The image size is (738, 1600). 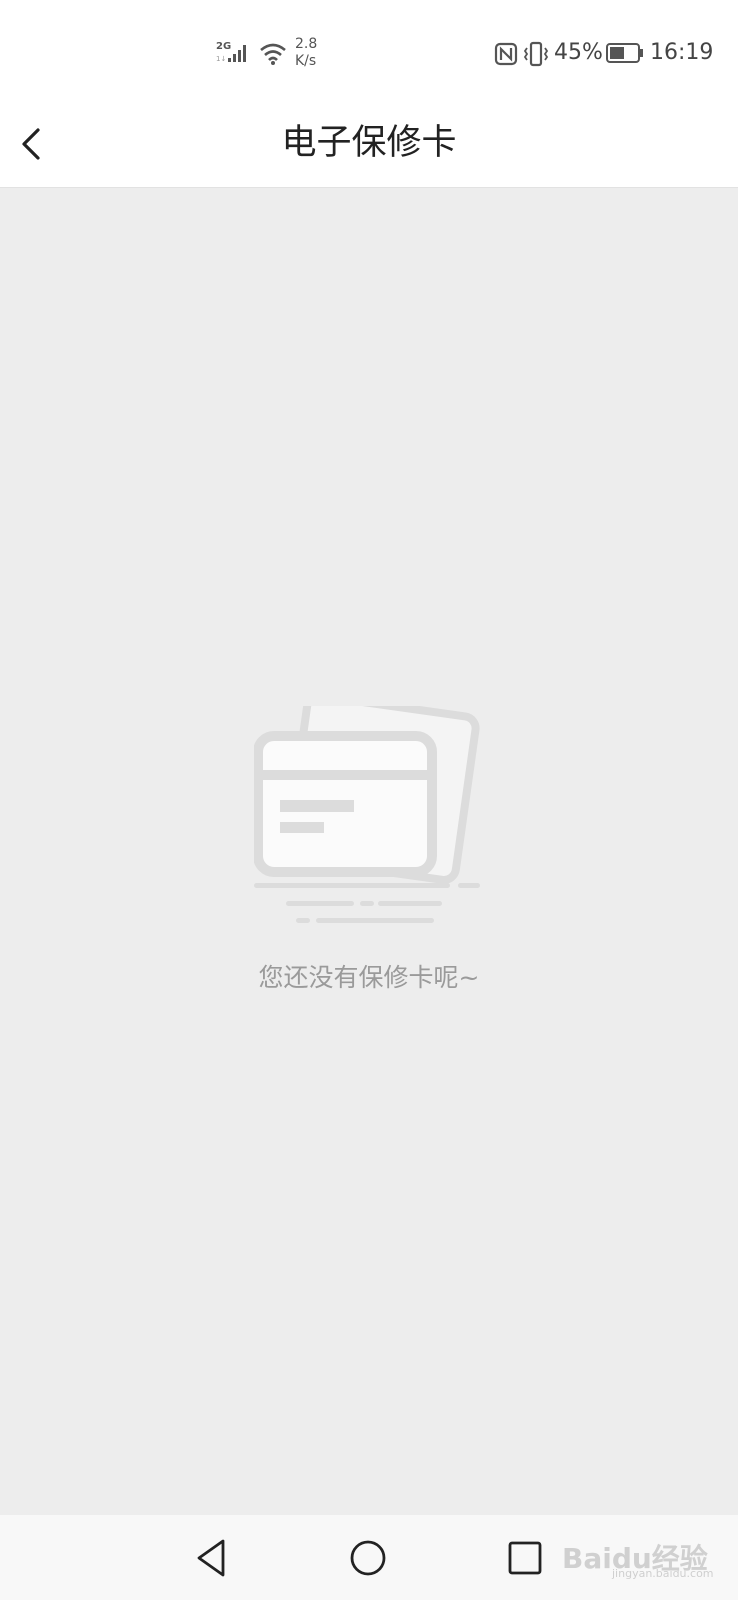 I want to click on system-nav-bar: Baidu经验 jingyan.baidu.com, so click(x=369, y=1557).